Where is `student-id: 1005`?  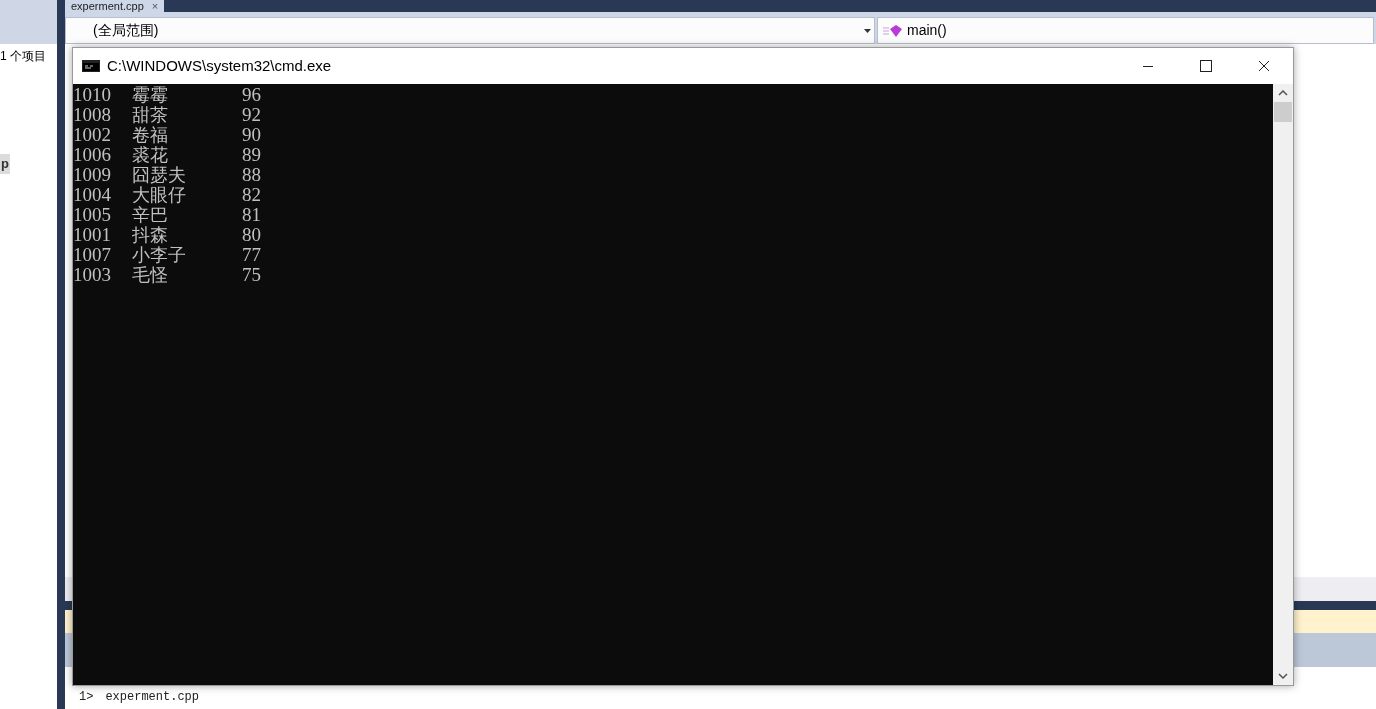 student-id: 1005 is located at coordinates (92, 215).